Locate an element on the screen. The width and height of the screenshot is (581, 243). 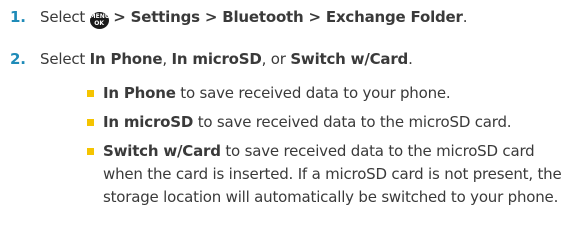
bullet-term: Switch w/Card is located at coordinates (162, 151).